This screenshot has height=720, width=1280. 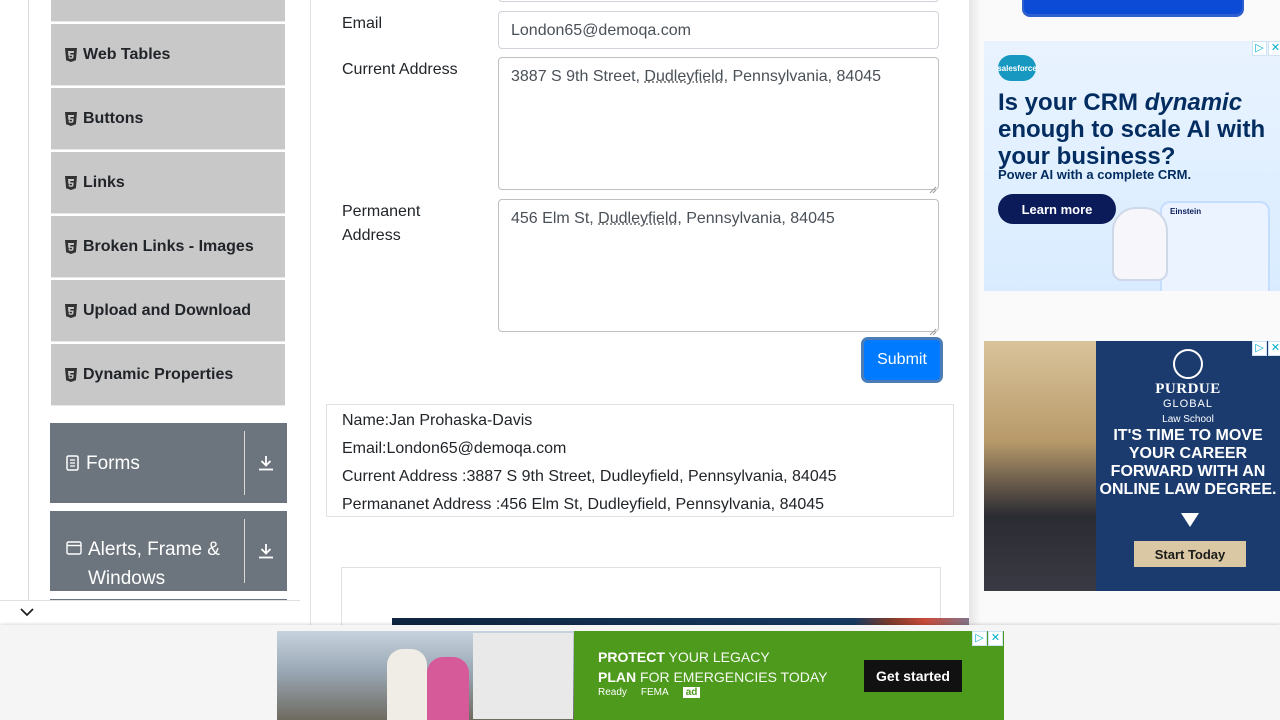 What do you see at coordinates (601, 30) in the screenshot?
I see `email-value: London65@demoqa.com` at bounding box center [601, 30].